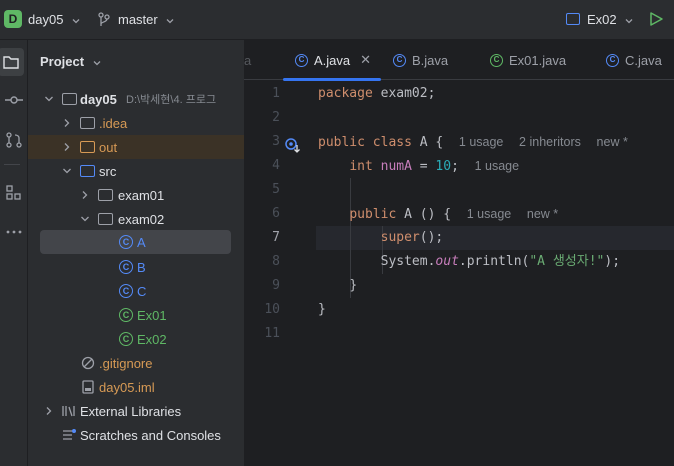  Describe the element at coordinates (337, 286) in the screenshot. I see `code-line-9: }` at that location.